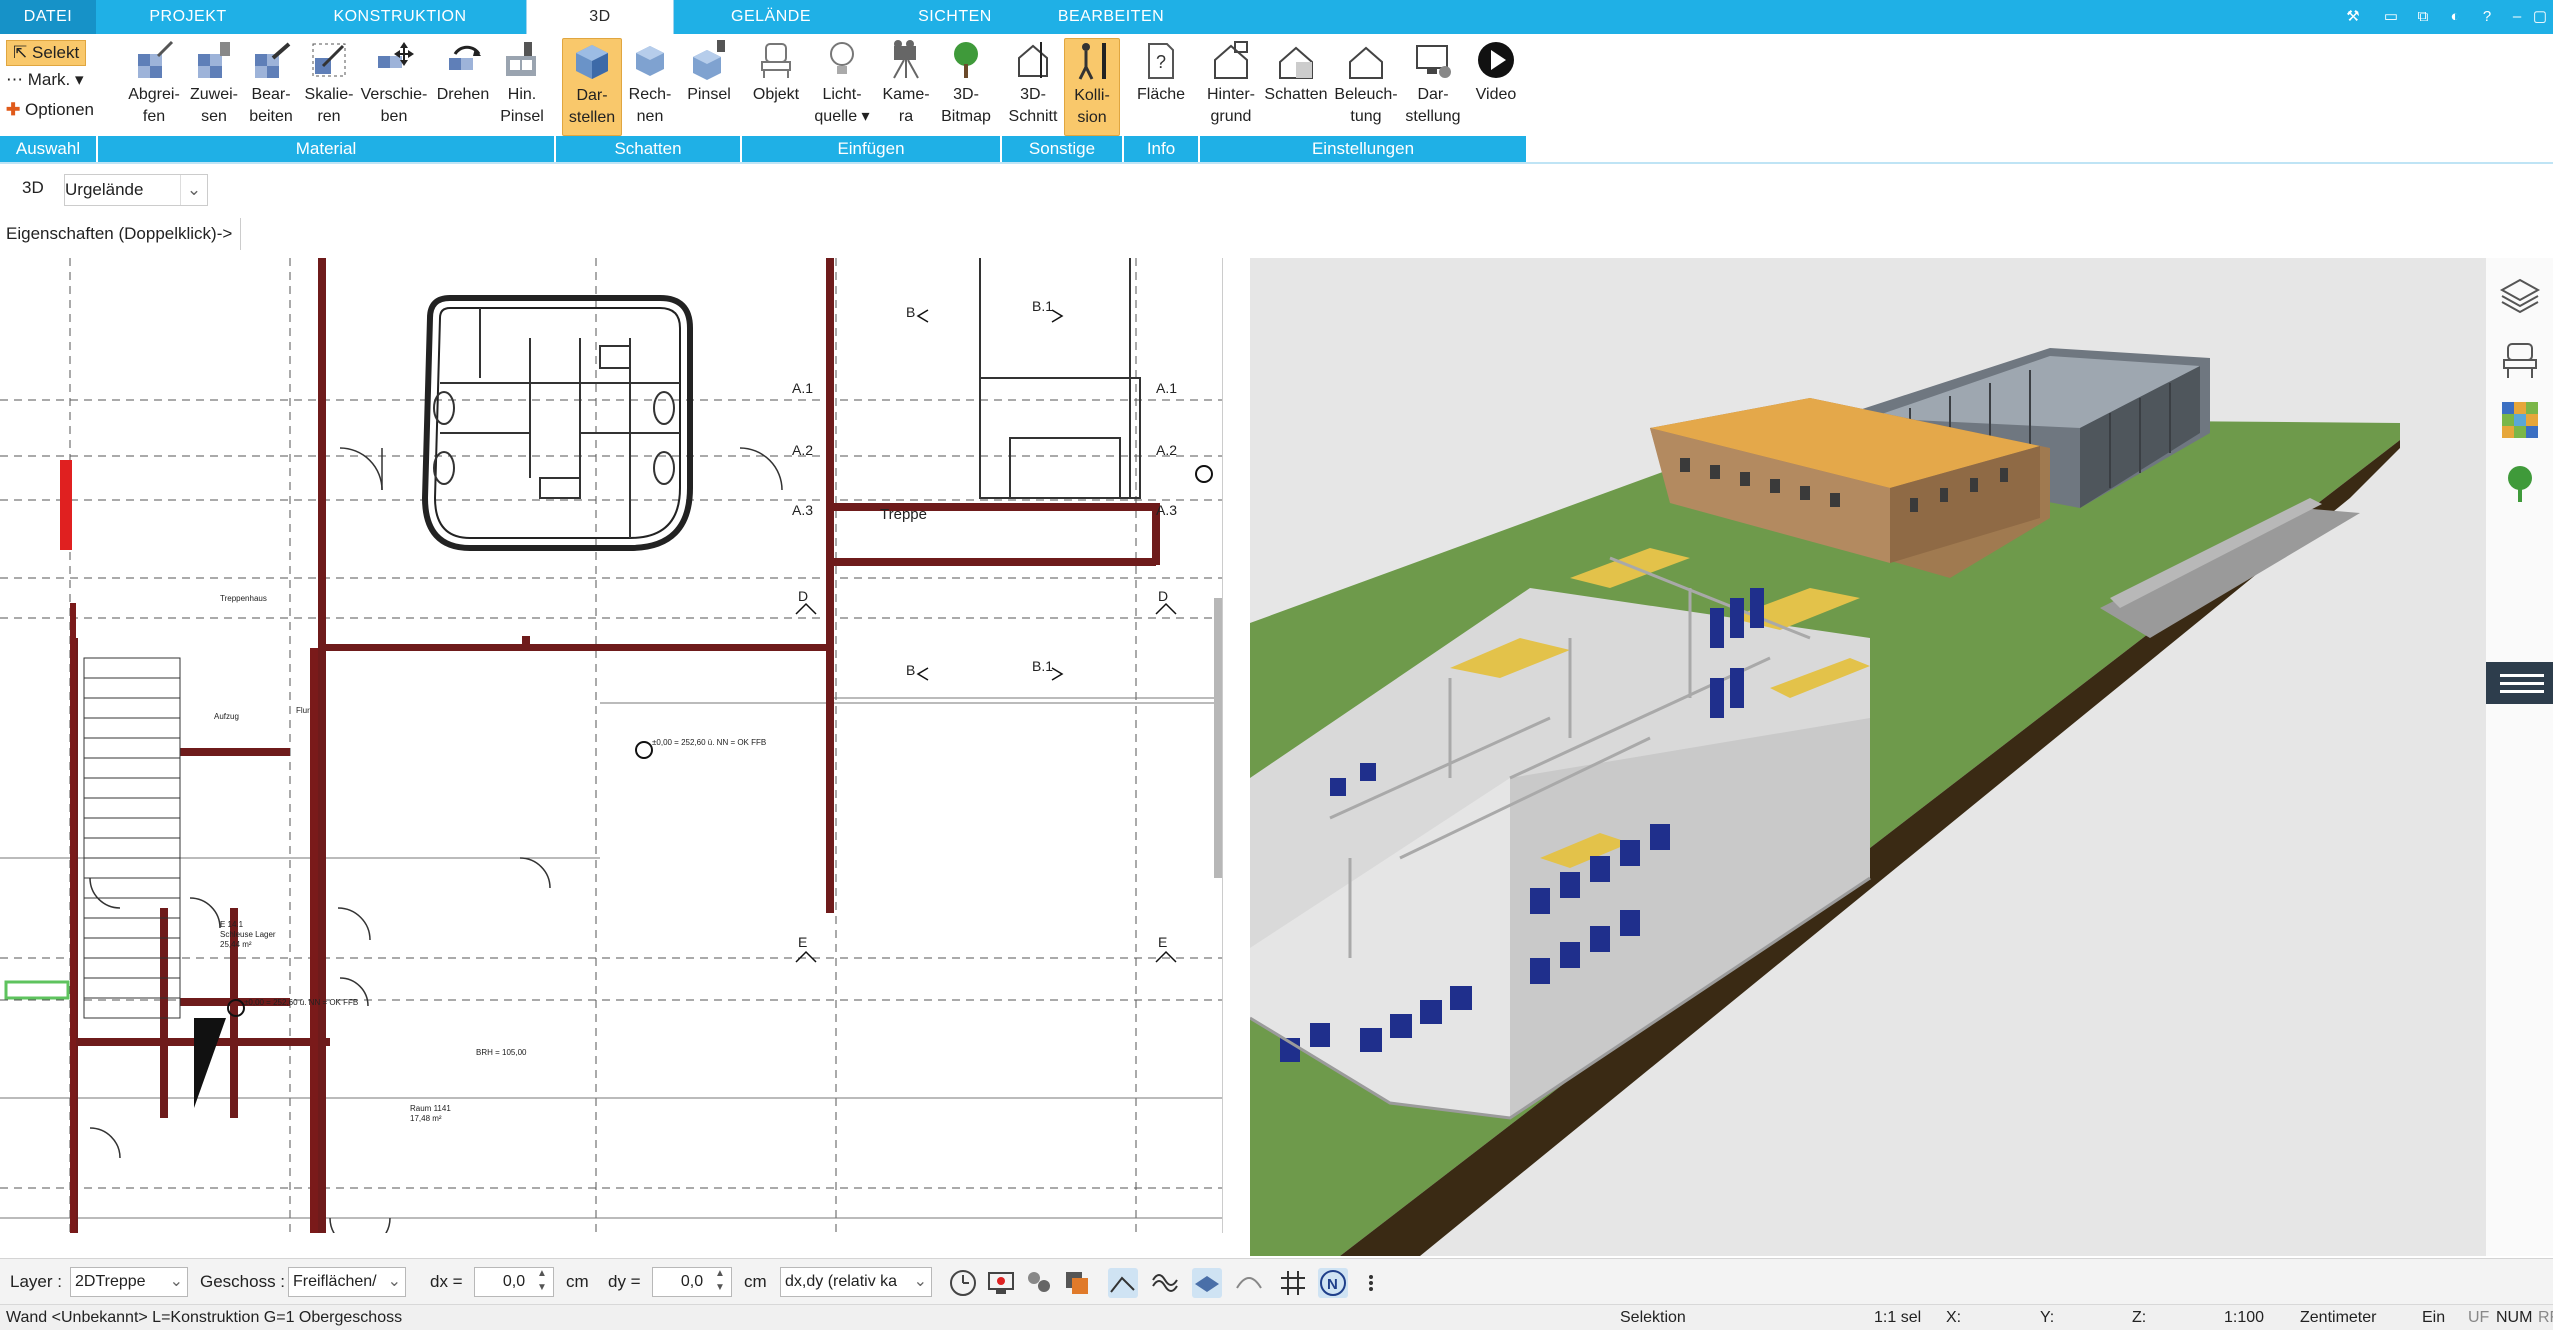 The height and width of the screenshot is (1330, 2553). I want to click on tab-3d: 3D, so click(600, 17).